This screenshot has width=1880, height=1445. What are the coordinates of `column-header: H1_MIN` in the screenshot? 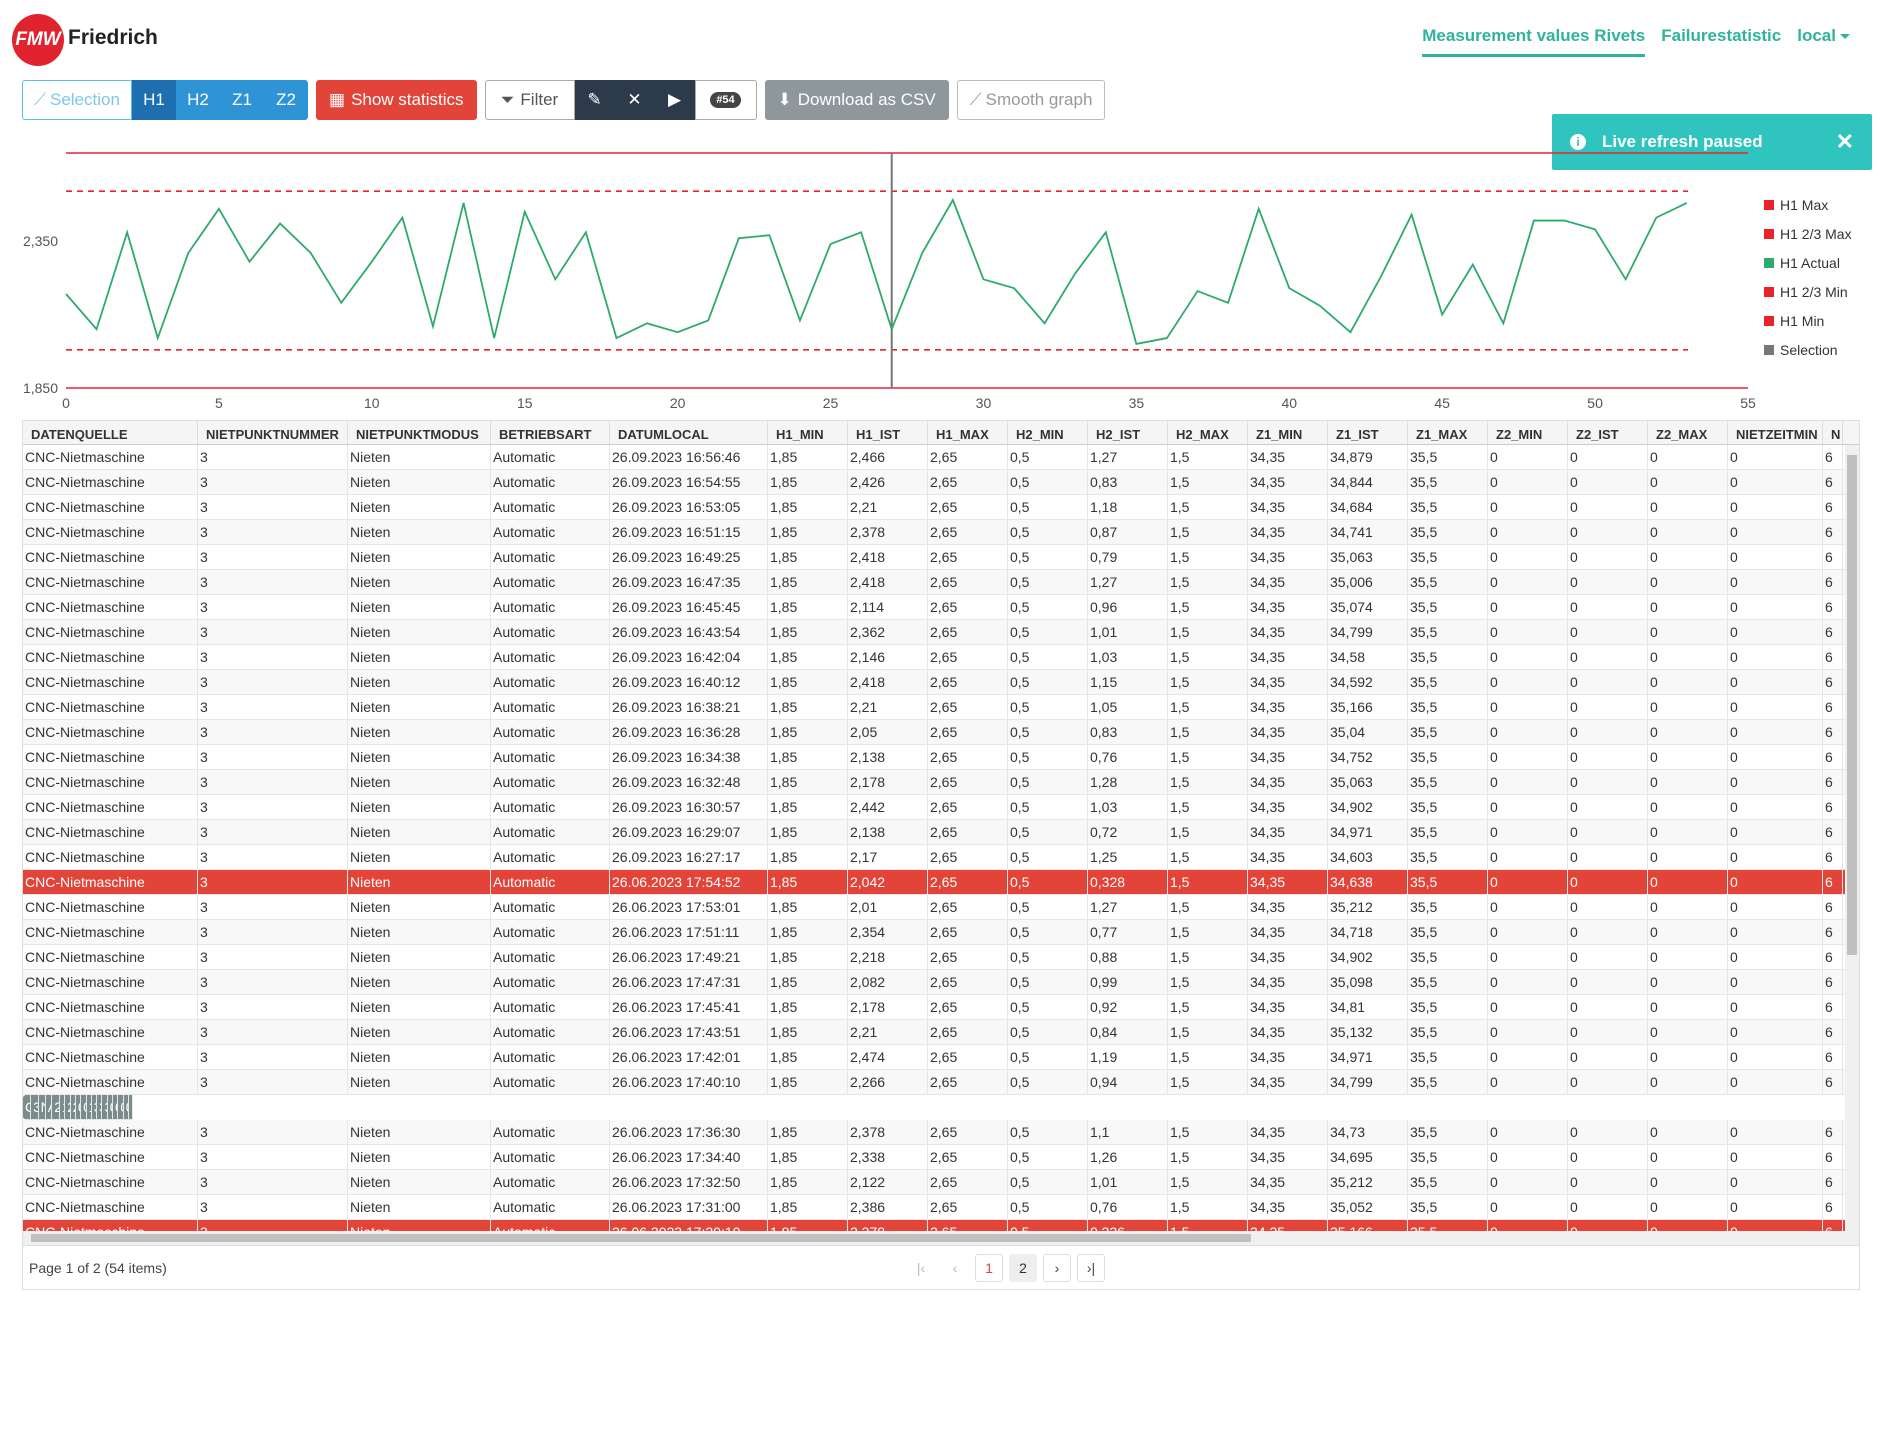 It's located at (808, 432).